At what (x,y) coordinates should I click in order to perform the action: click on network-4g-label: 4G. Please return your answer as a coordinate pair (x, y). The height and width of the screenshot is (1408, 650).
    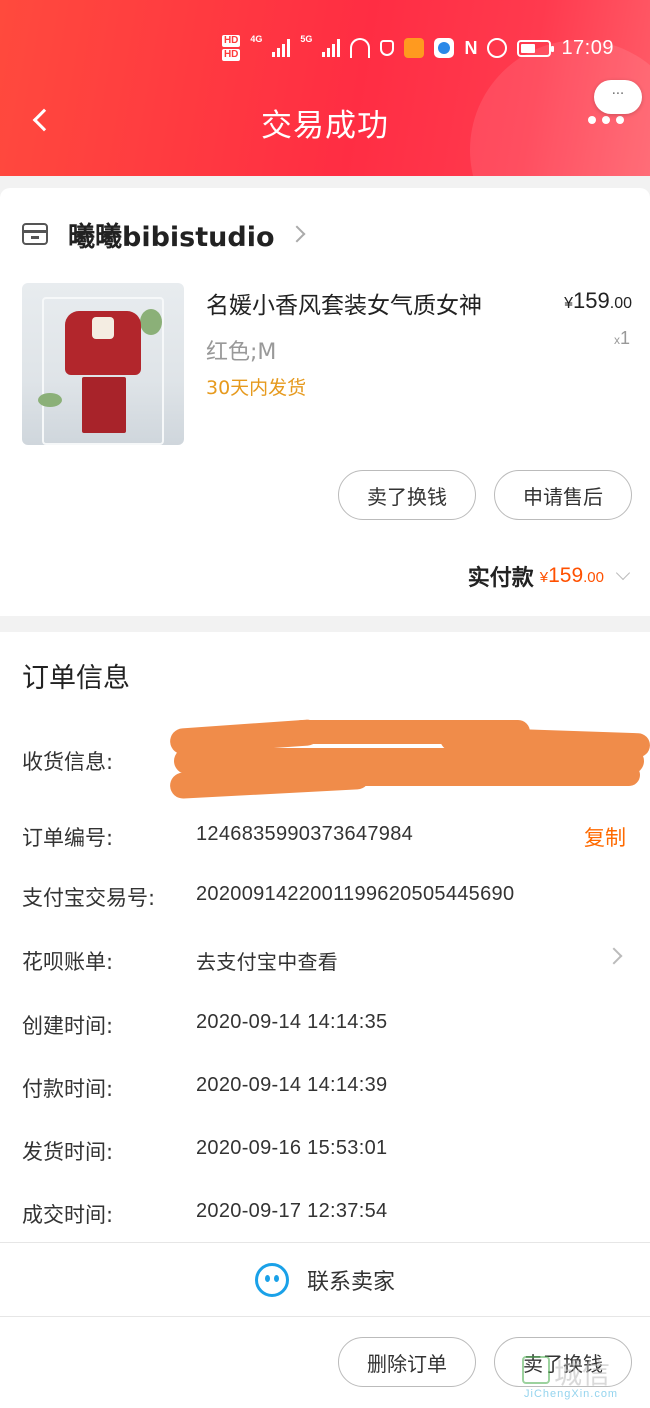
    Looking at the image, I should click on (256, 39).